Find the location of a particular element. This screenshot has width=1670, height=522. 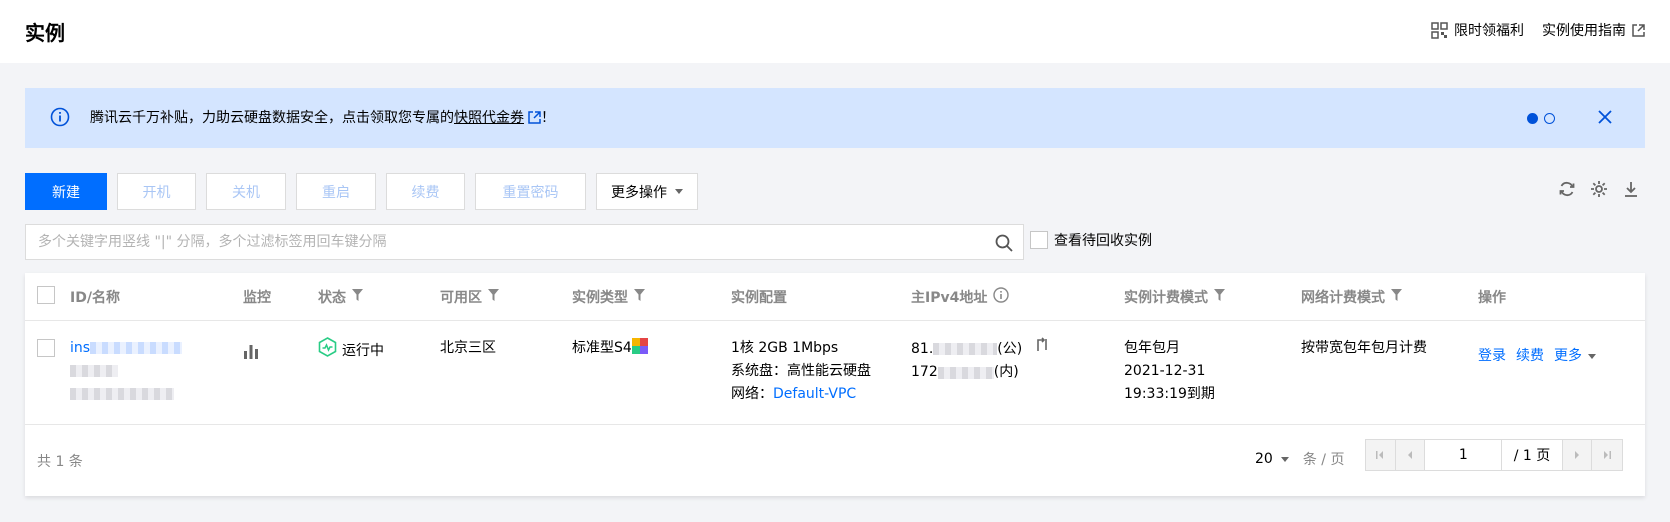

col-net-billing-label: 网络计费模式 is located at coordinates (1343, 298).